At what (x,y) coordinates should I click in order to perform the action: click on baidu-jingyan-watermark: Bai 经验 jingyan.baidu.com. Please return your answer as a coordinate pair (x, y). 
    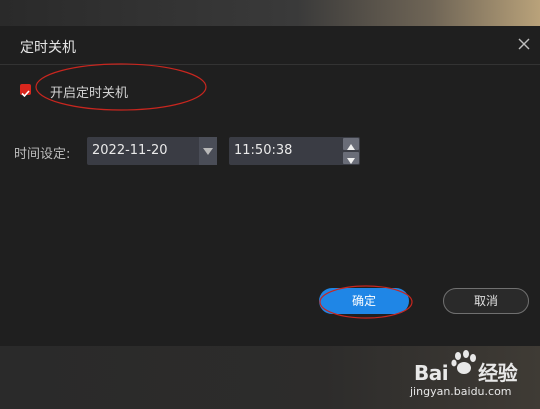
    Looking at the image, I should click on (472, 378).